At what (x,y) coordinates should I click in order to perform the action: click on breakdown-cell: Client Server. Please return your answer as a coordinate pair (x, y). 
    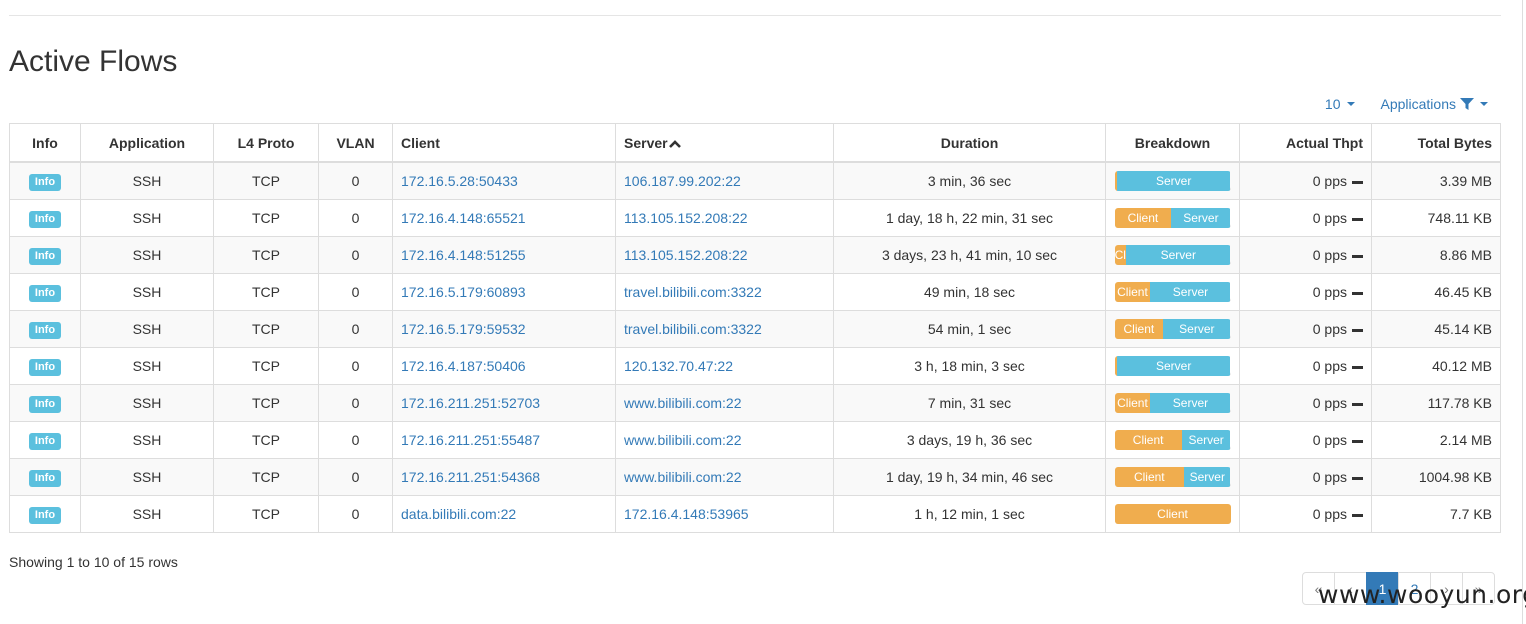
    Looking at the image, I should click on (1172, 440).